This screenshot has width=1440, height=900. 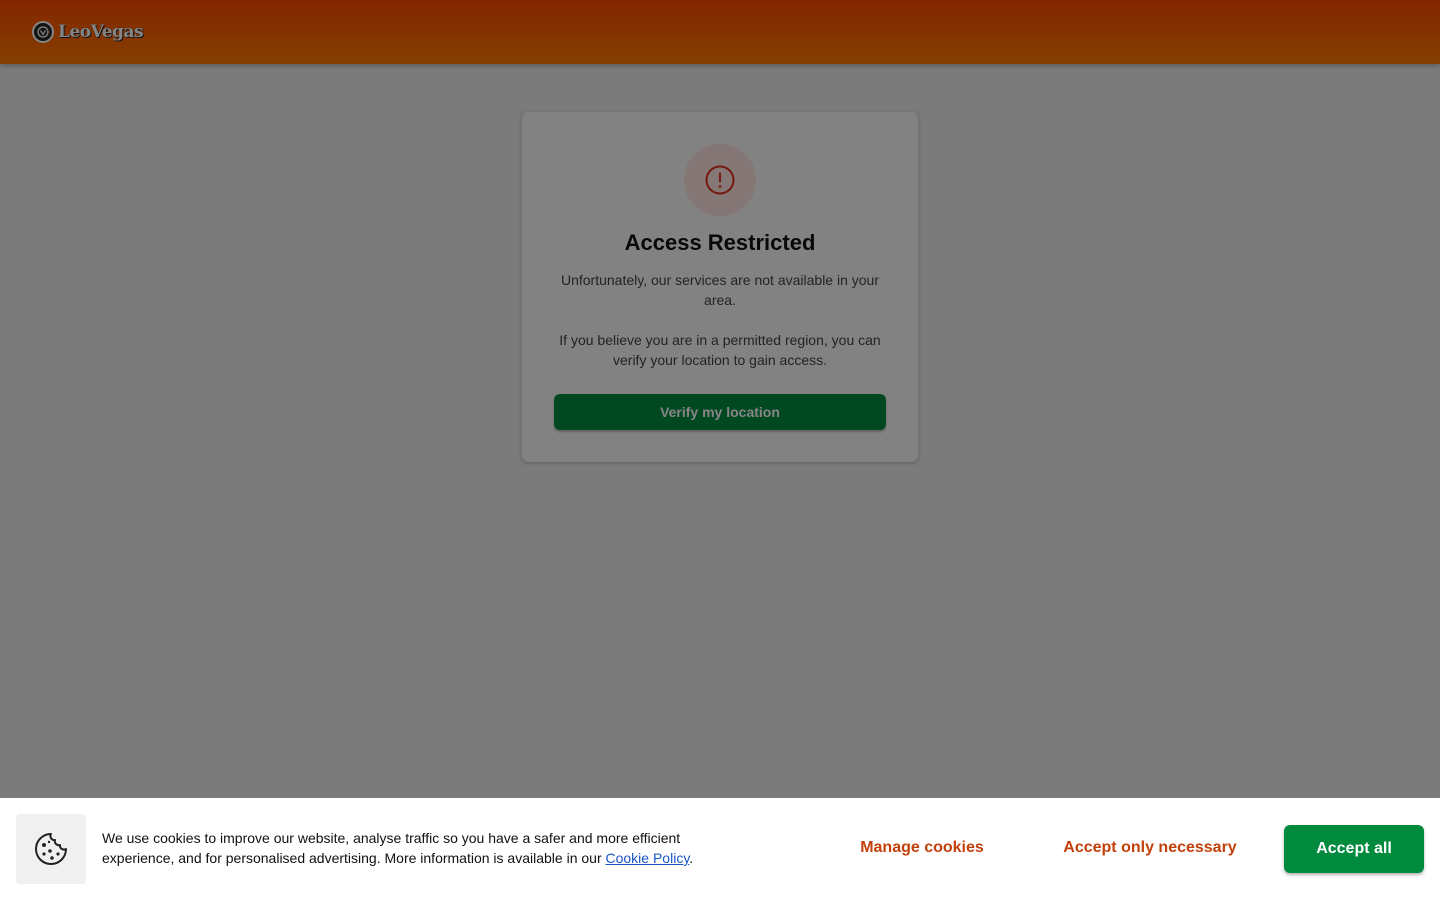 What do you see at coordinates (648, 858) in the screenshot?
I see `cookie-policy-link: Cookie Policy` at bounding box center [648, 858].